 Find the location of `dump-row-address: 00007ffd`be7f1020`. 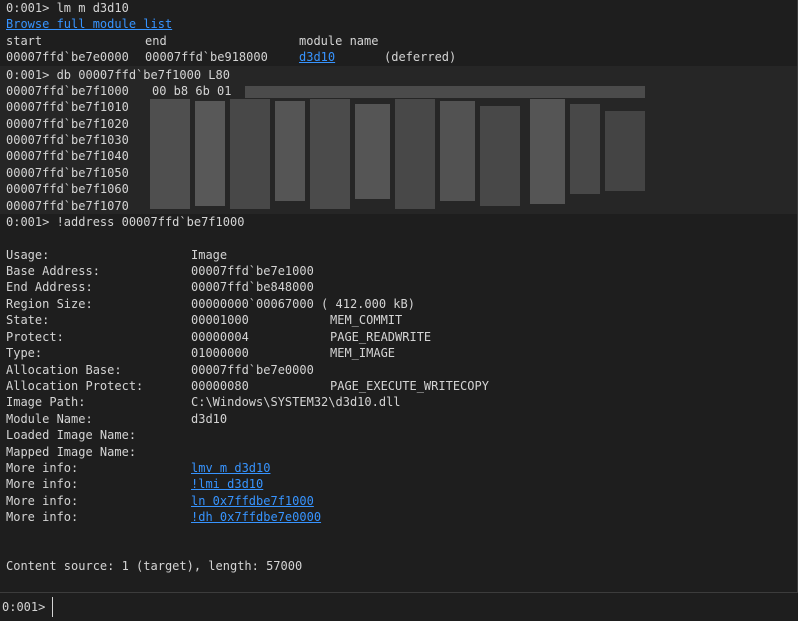

dump-row-address: 00007ffd`be7f1020 is located at coordinates (67, 124).